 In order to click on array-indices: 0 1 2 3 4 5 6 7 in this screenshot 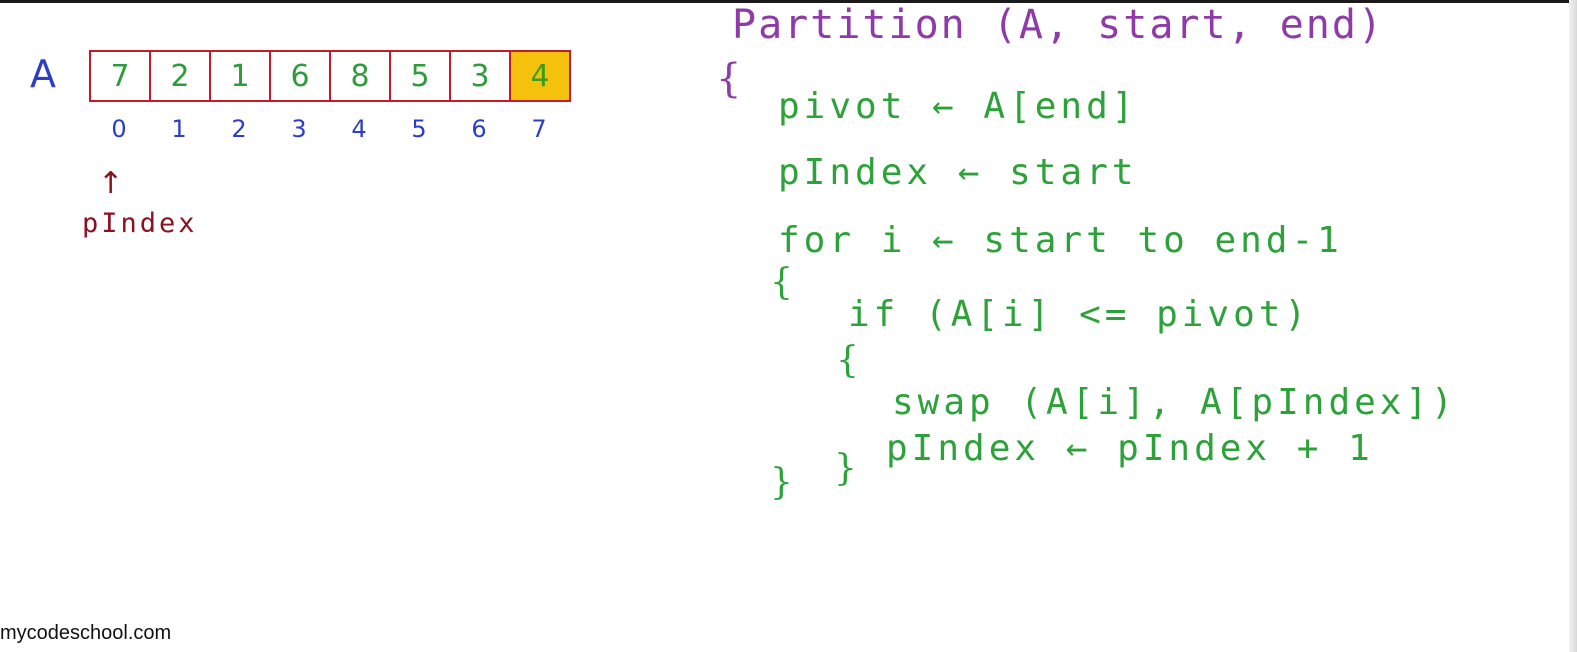, I will do `click(329, 129)`.